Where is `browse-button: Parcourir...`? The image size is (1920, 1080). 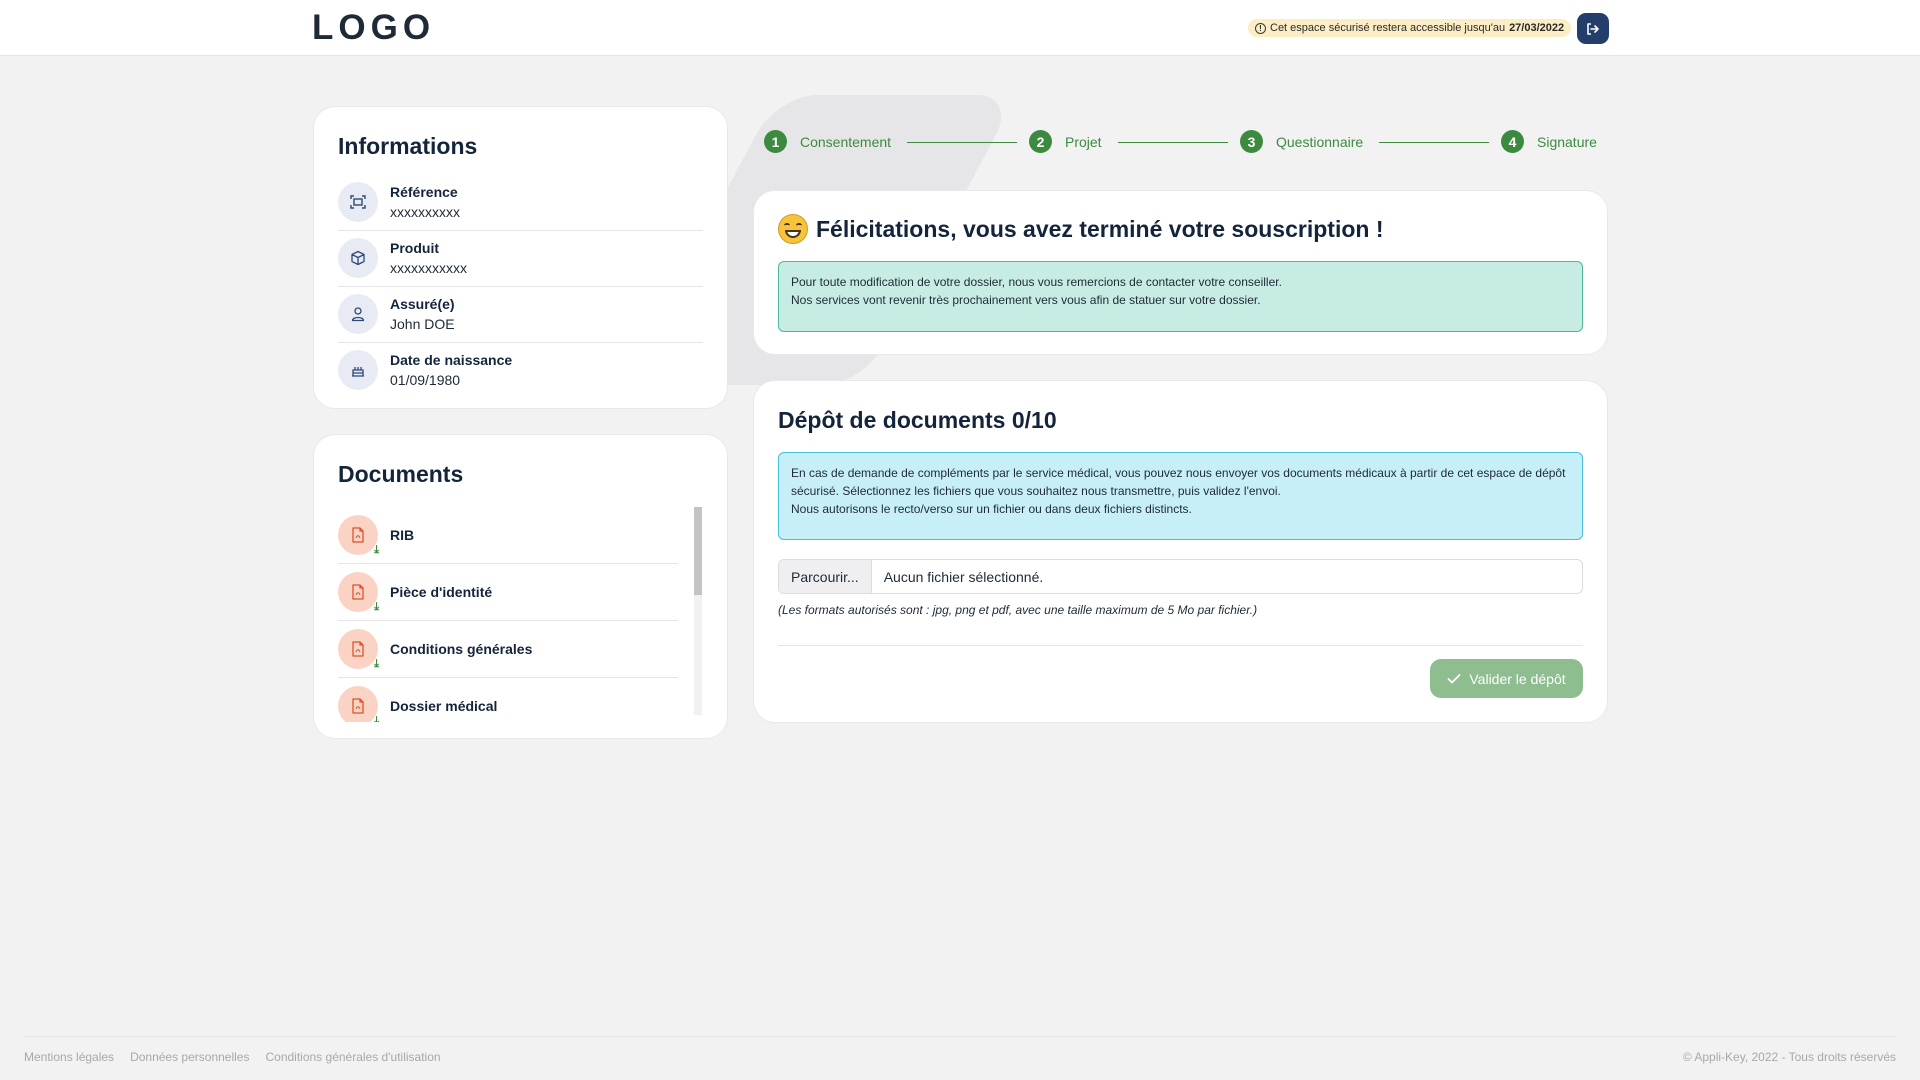 browse-button: Parcourir... is located at coordinates (825, 576).